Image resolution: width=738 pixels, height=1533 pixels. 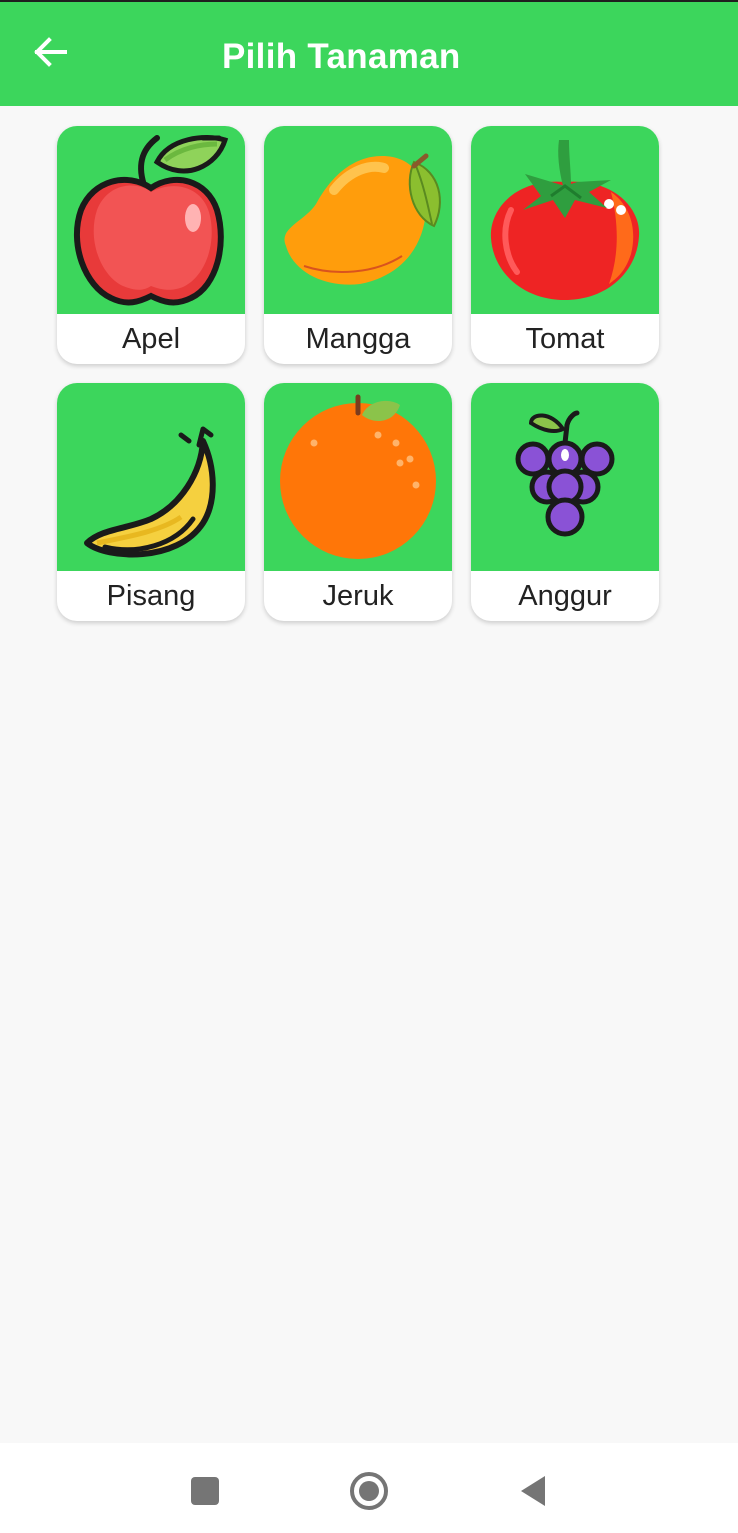 What do you see at coordinates (358, 596) in the screenshot?
I see `plant-label: Jeruk` at bounding box center [358, 596].